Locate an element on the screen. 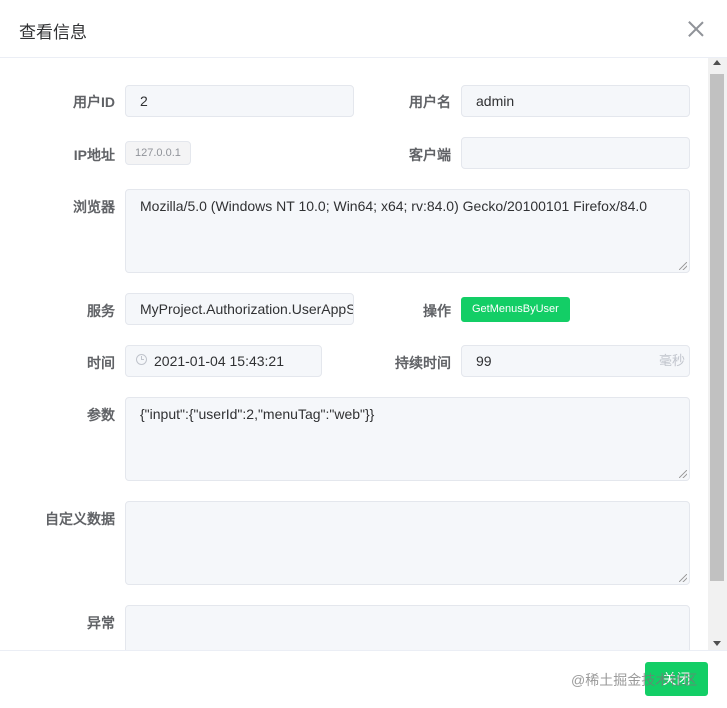  time-value: 2021-01-04 15:43:21 is located at coordinates (219, 361).